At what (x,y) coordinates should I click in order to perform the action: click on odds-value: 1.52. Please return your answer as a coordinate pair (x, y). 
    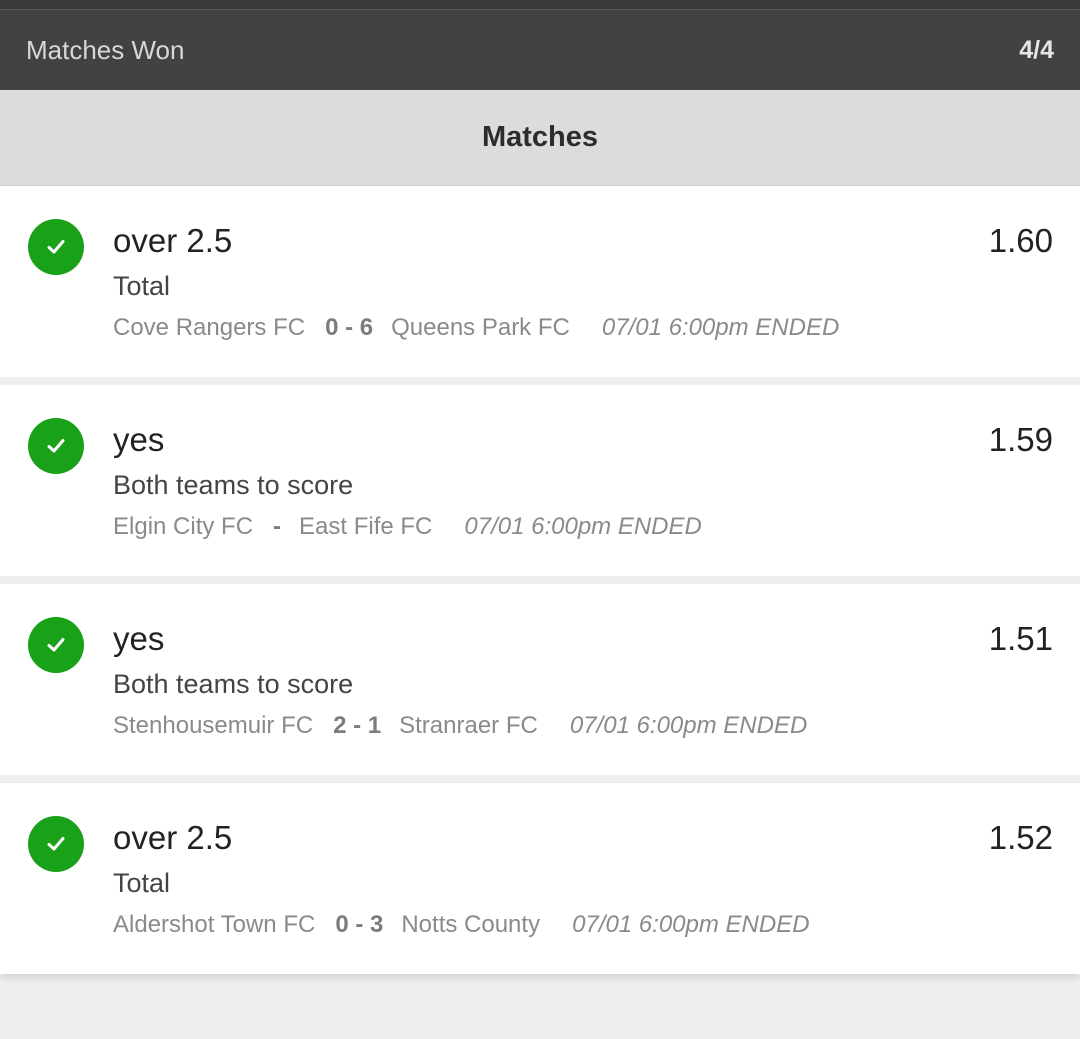
    Looking at the image, I should click on (1020, 837).